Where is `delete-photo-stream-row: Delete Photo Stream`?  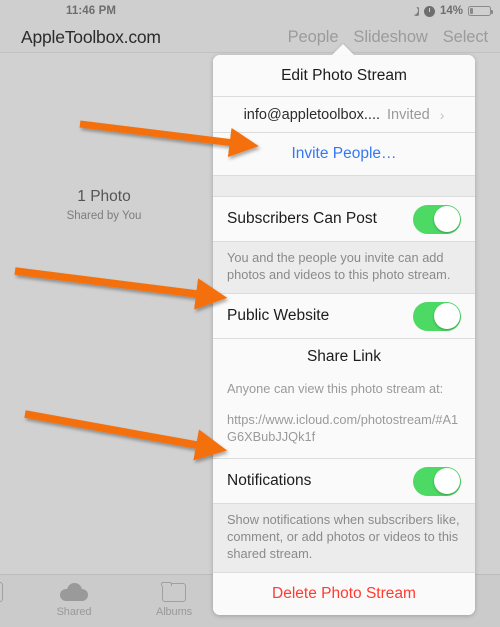
delete-photo-stream-row: Delete Photo Stream is located at coordinates (344, 594).